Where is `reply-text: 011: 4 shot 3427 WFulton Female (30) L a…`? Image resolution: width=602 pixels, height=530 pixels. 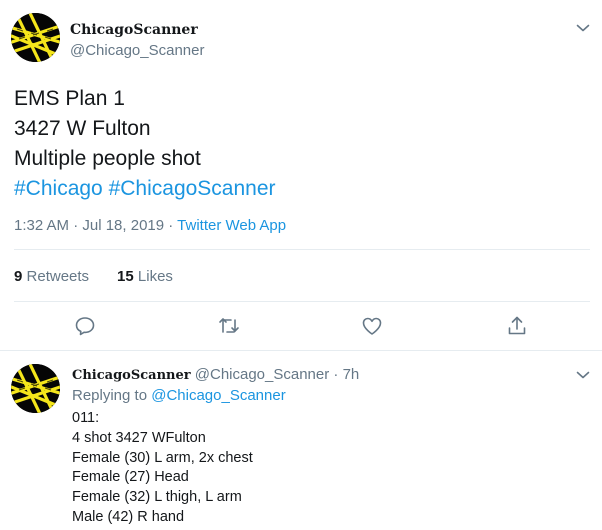
reply-text: 011: 4 shot 3427 WFulton Female (30) L a… is located at coordinates (162, 468).